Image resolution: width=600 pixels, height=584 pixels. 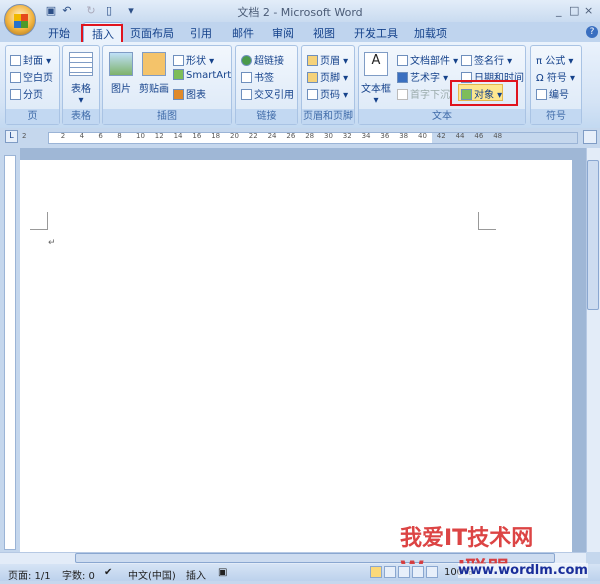 I want to click on vertical-ruler, so click(x=10, y=352).